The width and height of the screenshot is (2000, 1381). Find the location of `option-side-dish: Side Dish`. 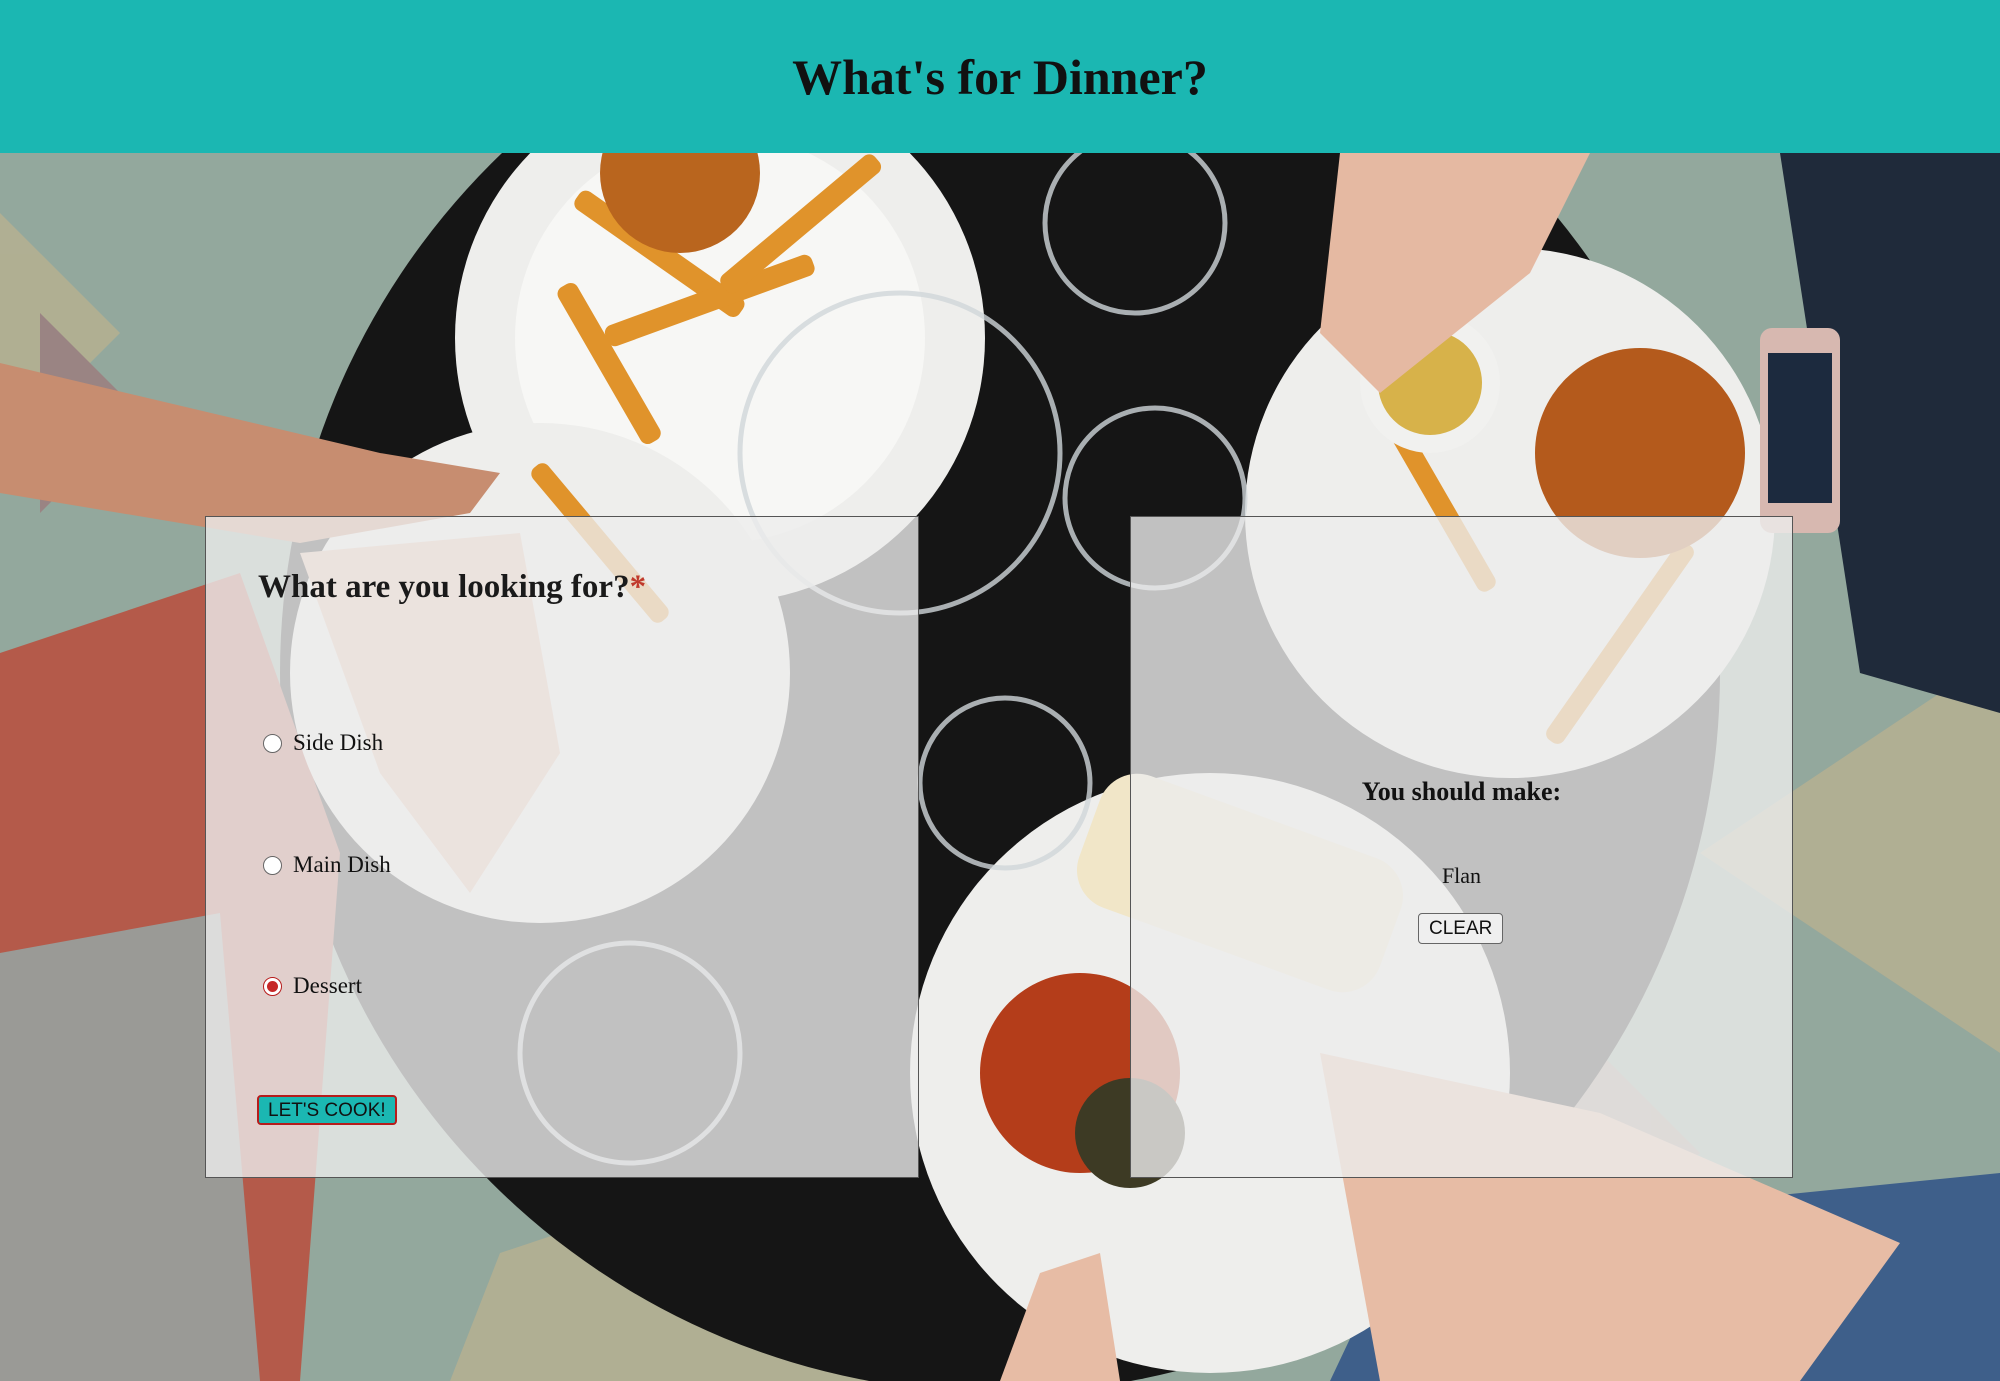

option-side-dish: Side Dish is located at coordinates (323, 743).